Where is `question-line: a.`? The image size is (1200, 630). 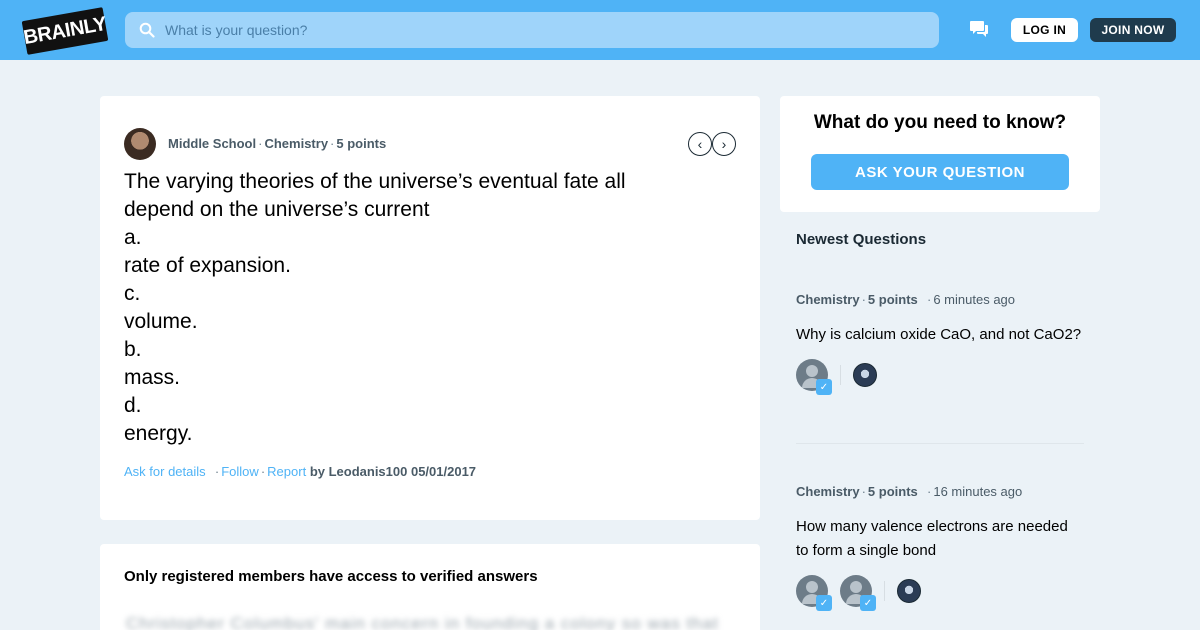 question-line: a. is located at coordinates (133, 237).